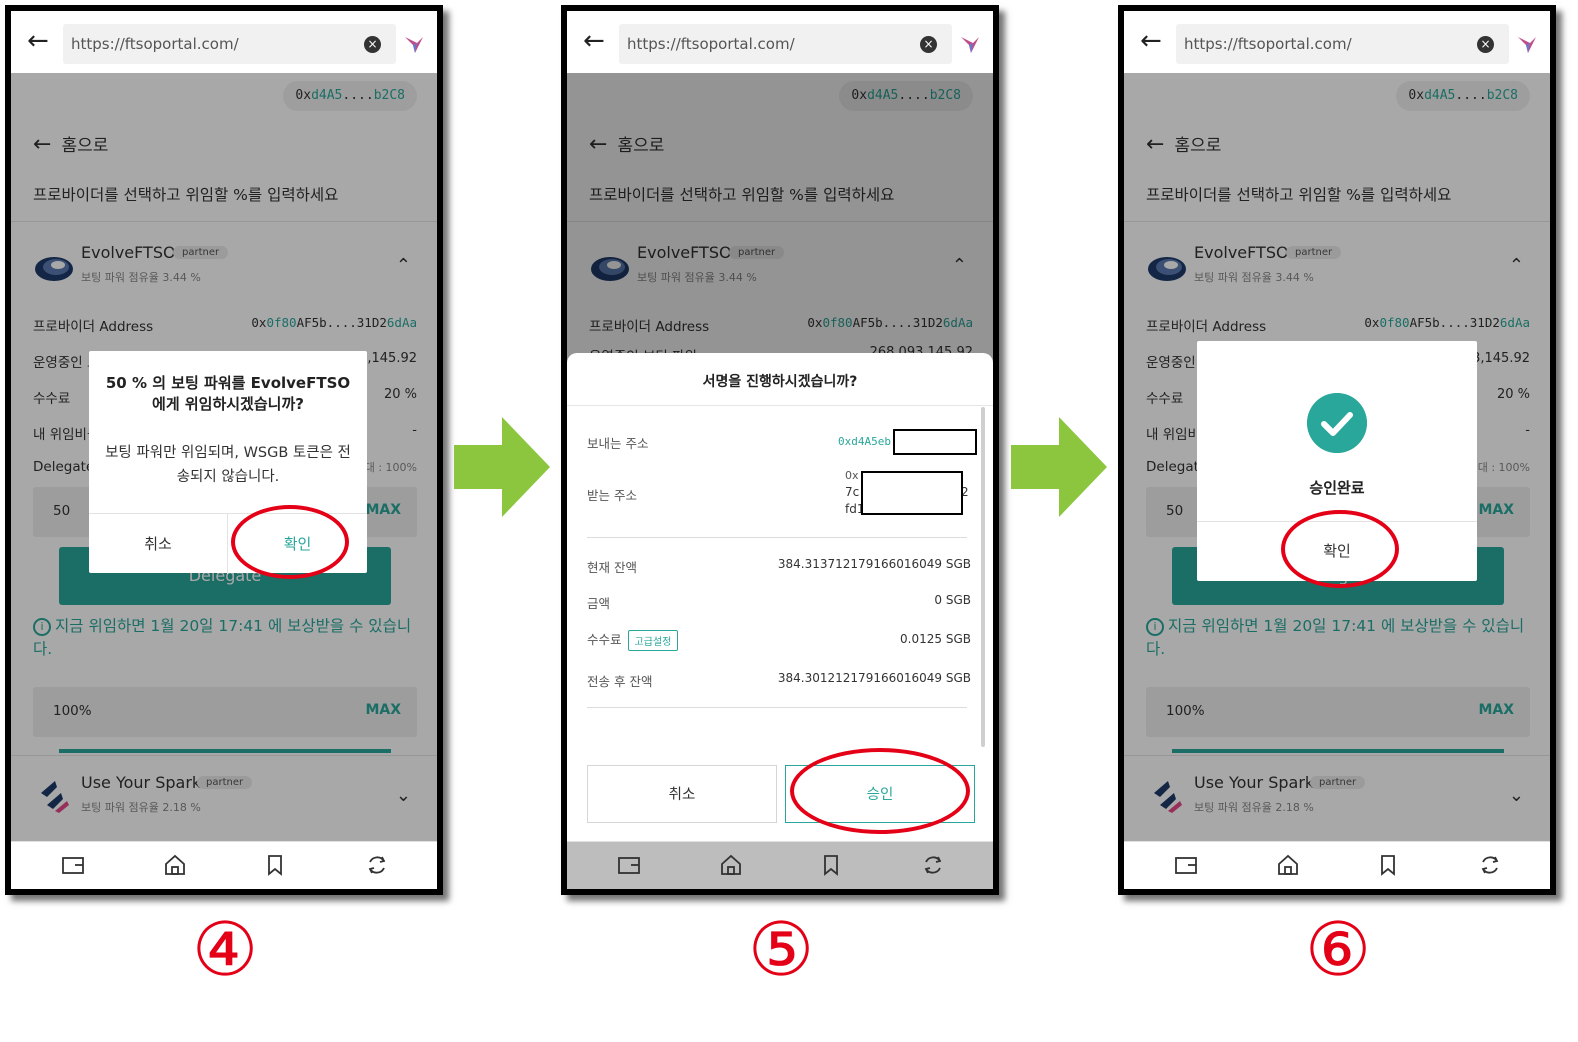 This screenshot has height=1042, width=1578. What do you see at coordinates (225, 950) in the screenshot?
I see `step-number-4: ④` at bounding box center [225, 950].